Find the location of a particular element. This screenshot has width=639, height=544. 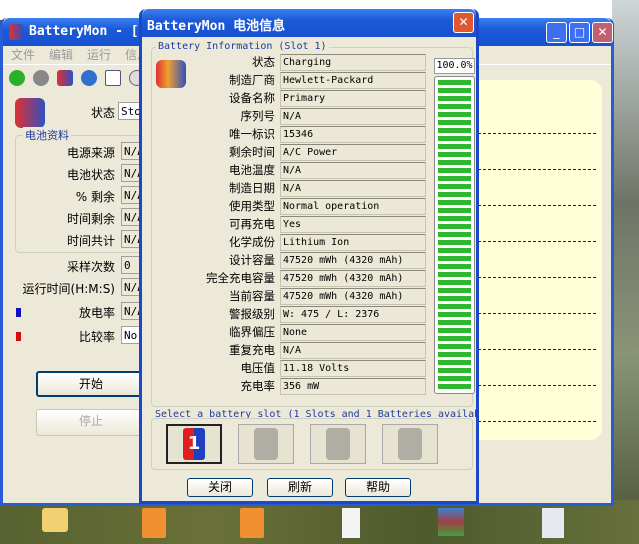

stat-label: 运行时间(H:M:S) is located at coordinates (68, 289).